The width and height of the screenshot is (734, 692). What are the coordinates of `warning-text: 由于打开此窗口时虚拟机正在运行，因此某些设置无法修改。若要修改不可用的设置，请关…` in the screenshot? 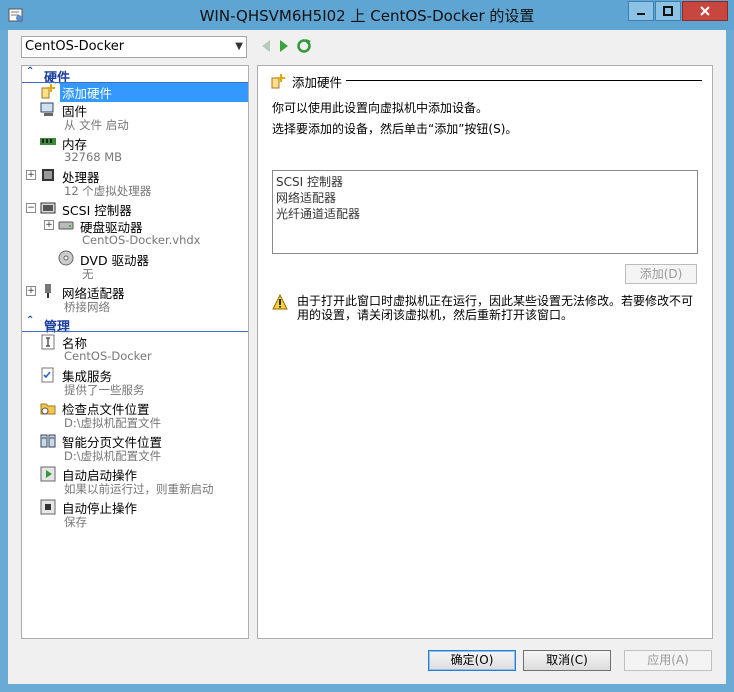 It's located at (495, 308).